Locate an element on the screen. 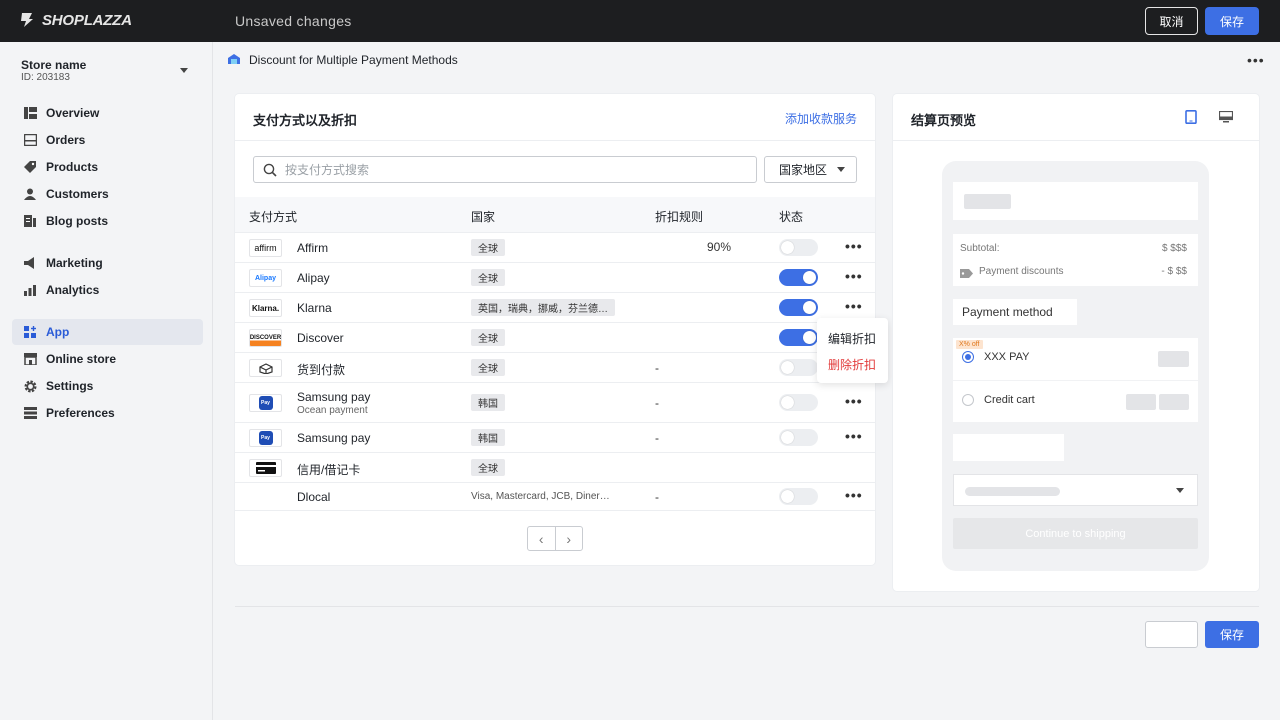 The height and width of the screenshot is (720, 1280). credit-card-option: Credit cart is located at coordinates (1009, 400).